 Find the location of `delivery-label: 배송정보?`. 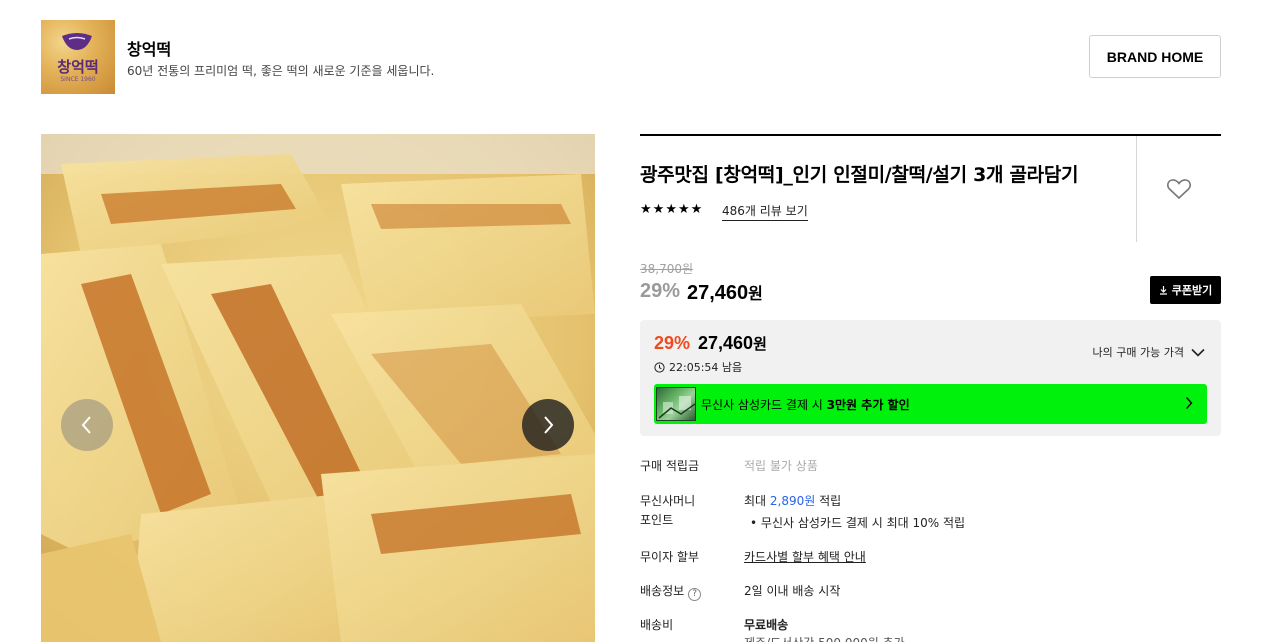

delivery-label: 배송정보? is located at coordinates (671, 591).